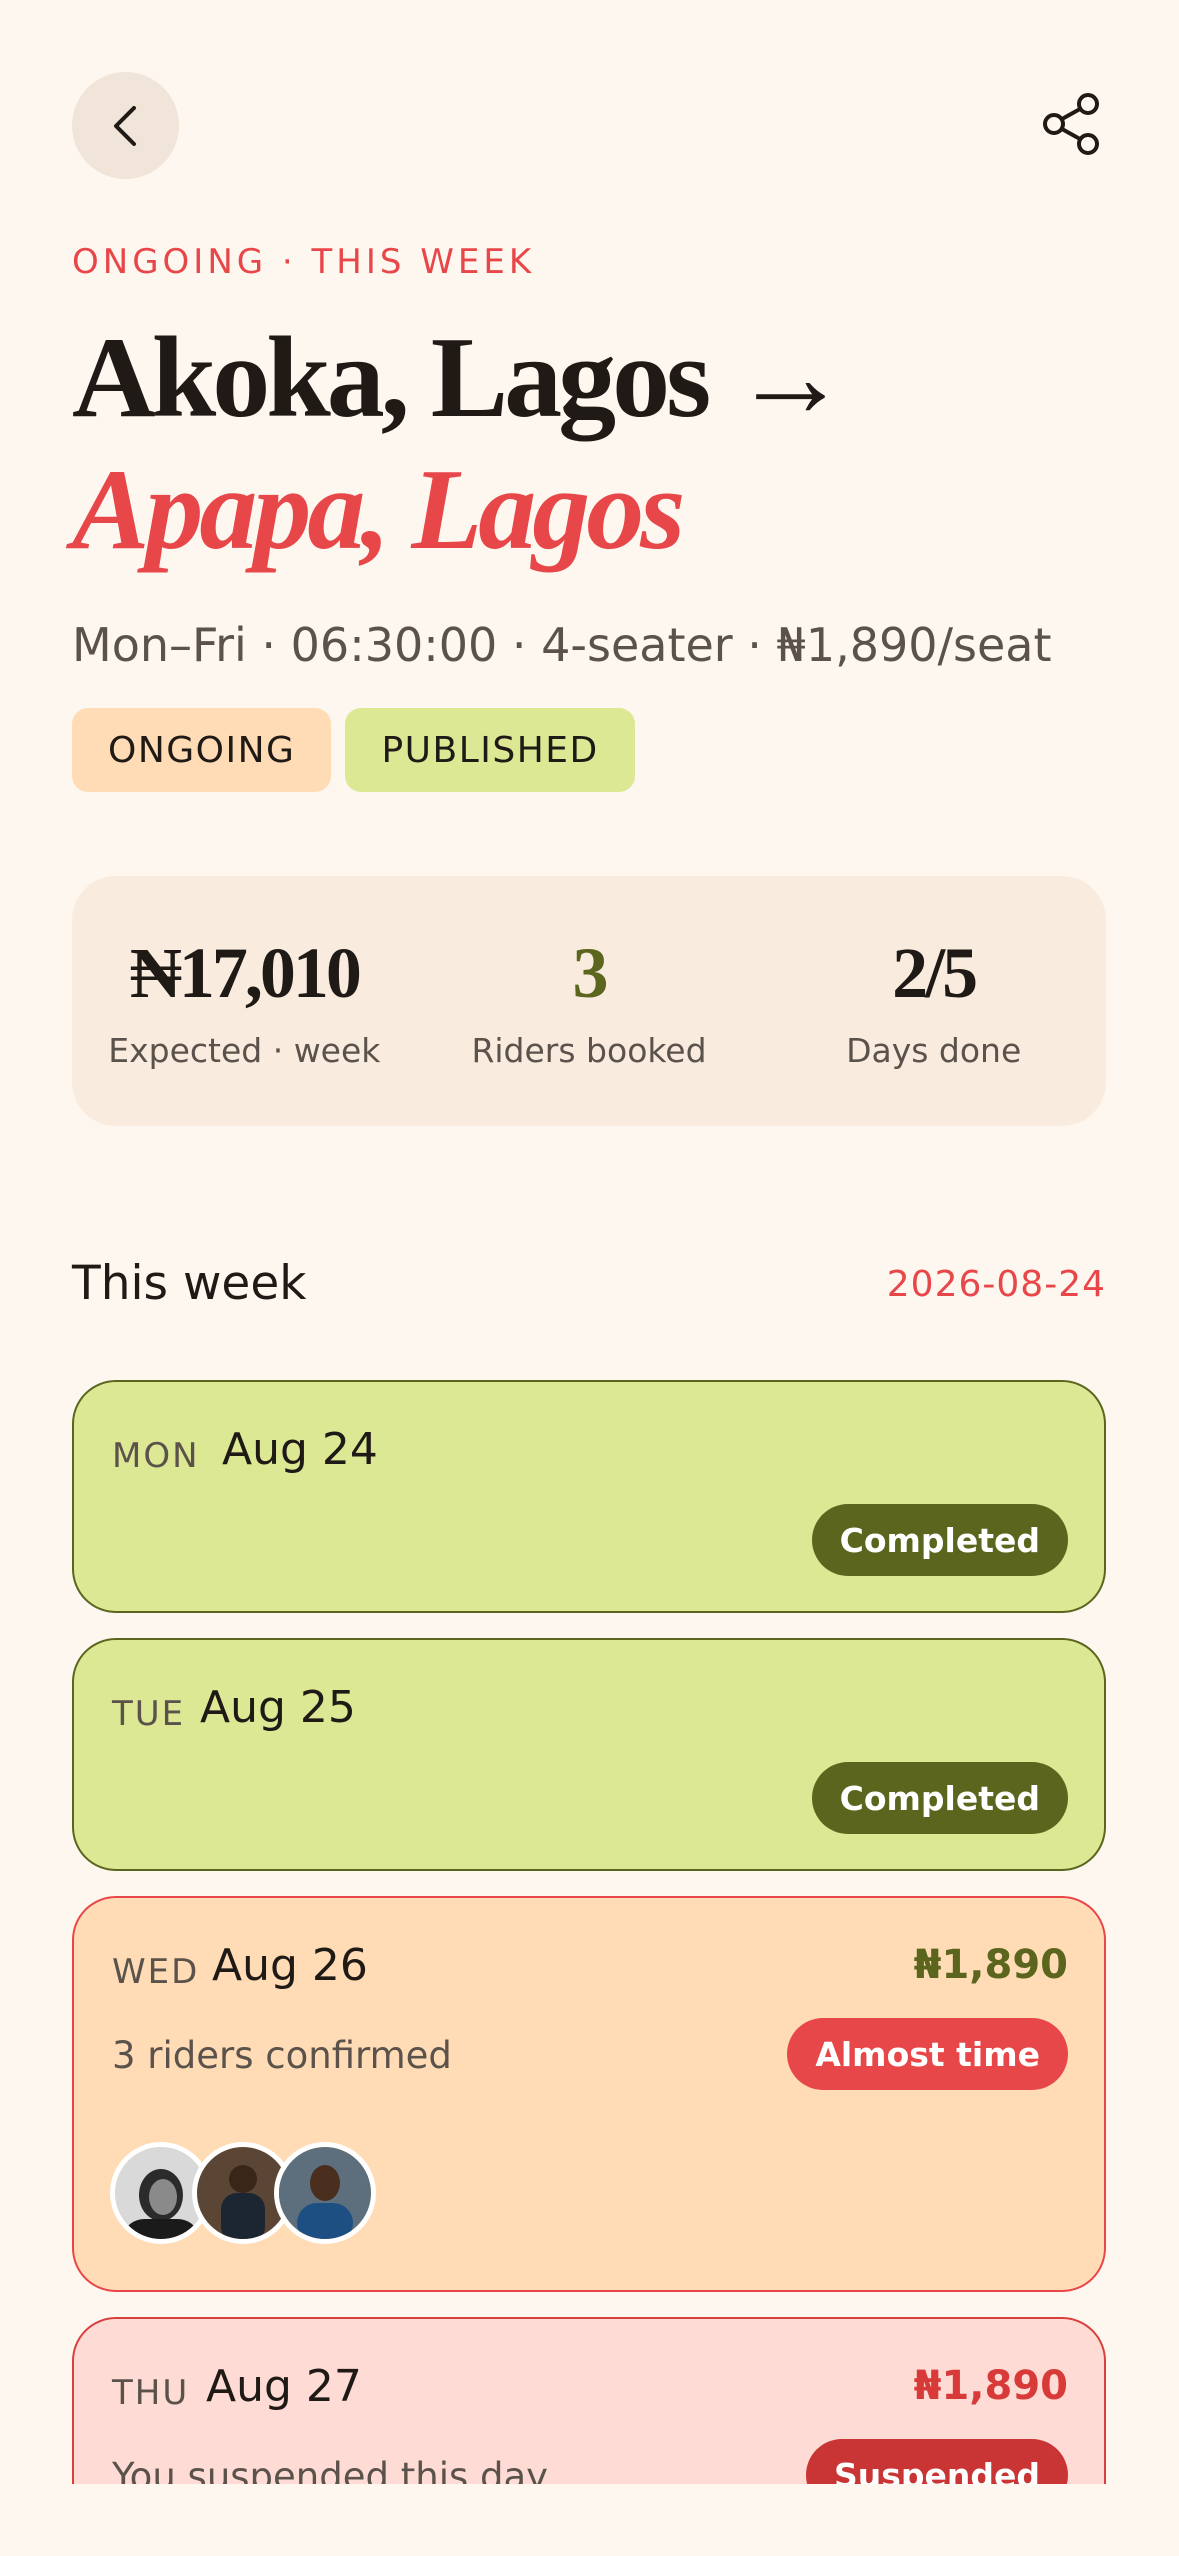  What do you see at coordinates (244, 1050) in the screenshot?
I see `stat-expected-label: Expected · week` at bounding box center [244, 1050].